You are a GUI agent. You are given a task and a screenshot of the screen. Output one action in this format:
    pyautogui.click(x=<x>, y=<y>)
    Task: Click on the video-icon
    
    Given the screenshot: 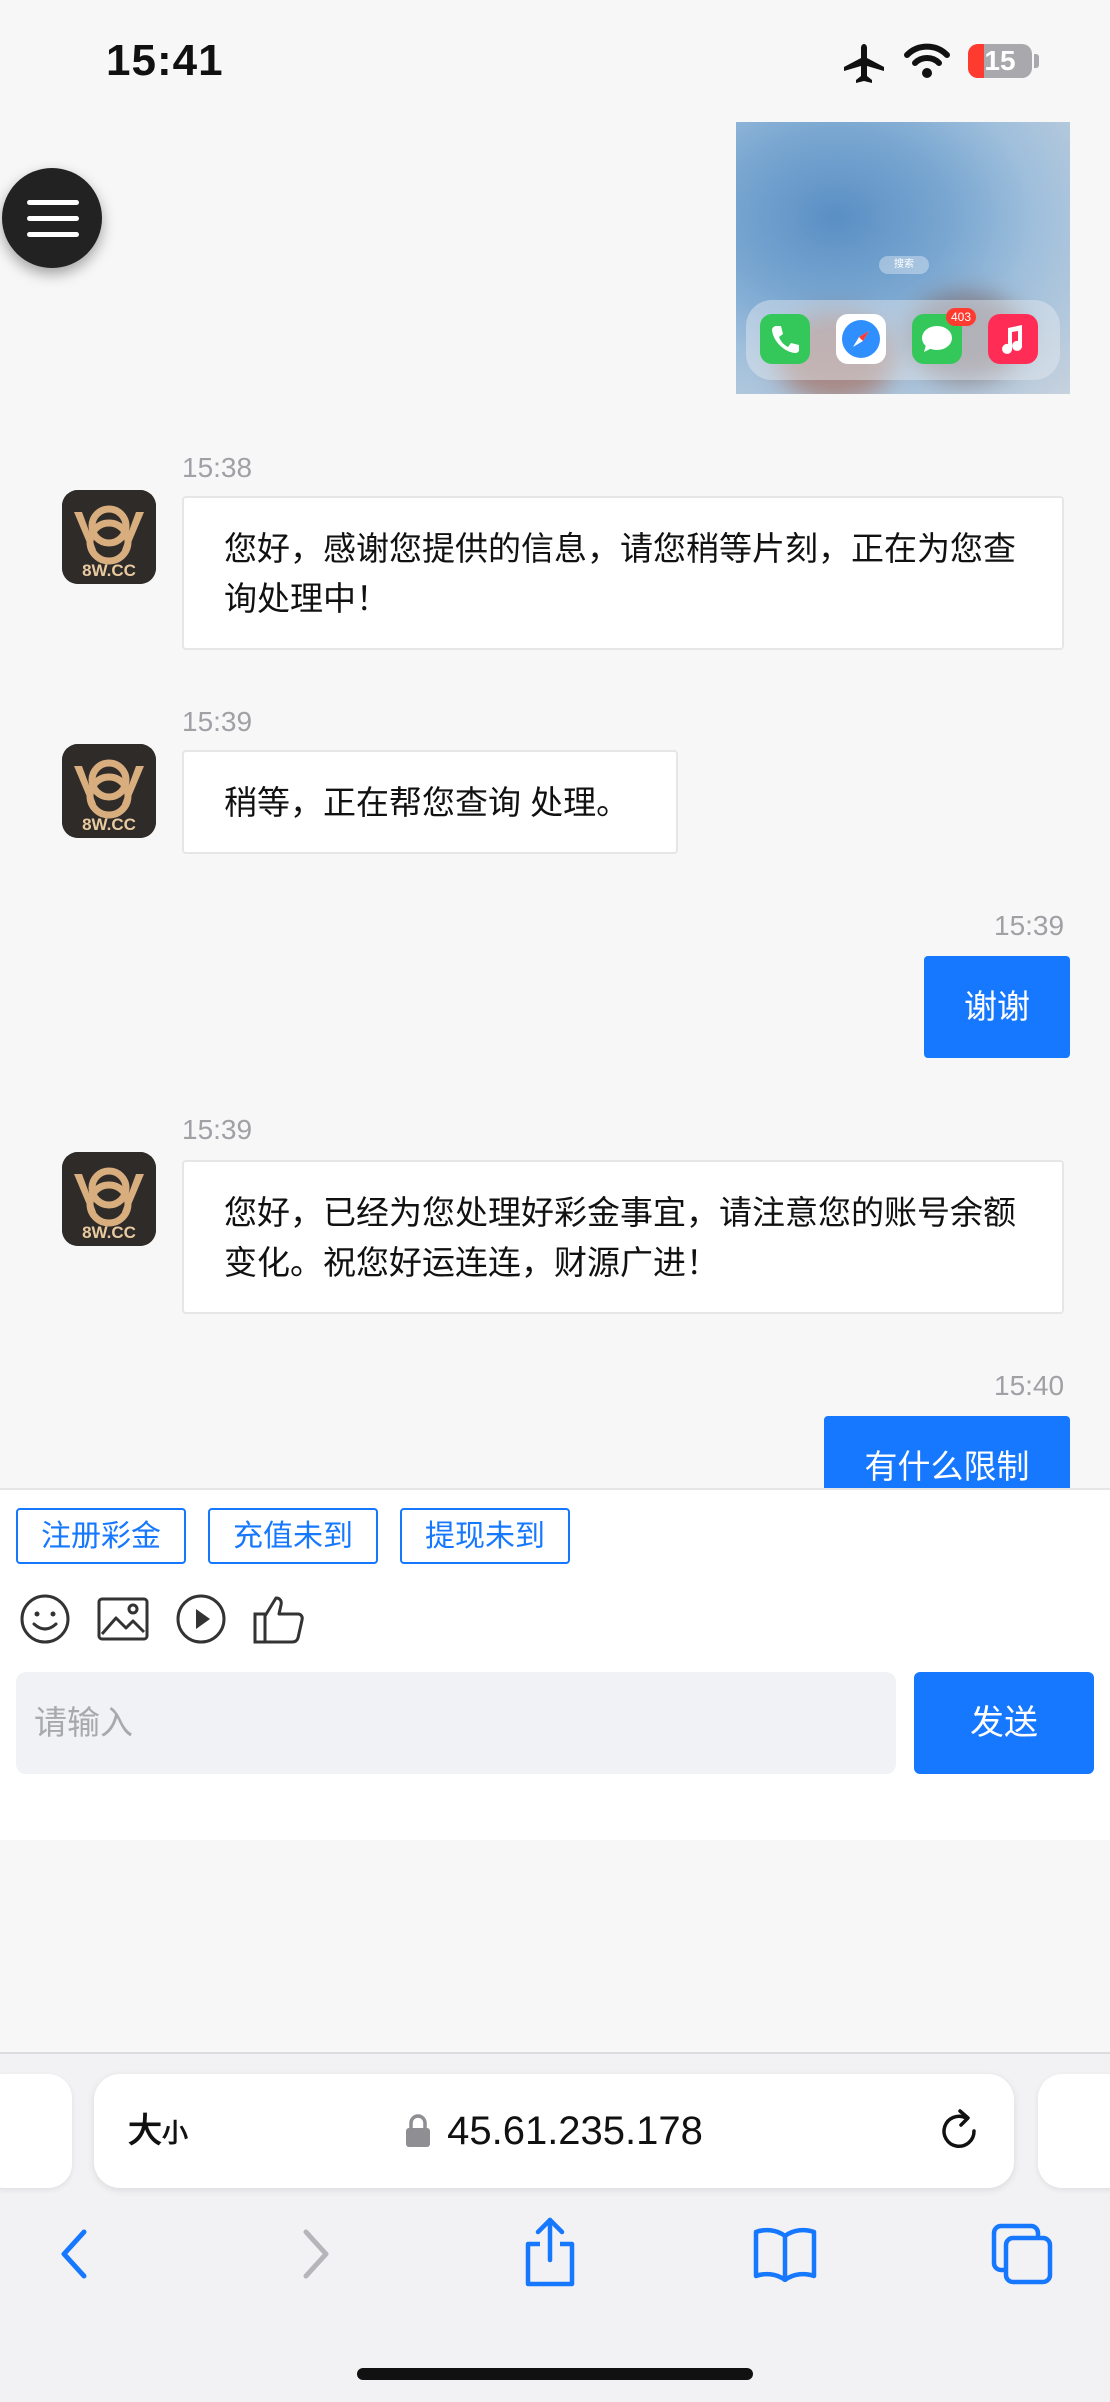 What is the action you would take?
    pyautogui.click(x=201, y=1619)
    